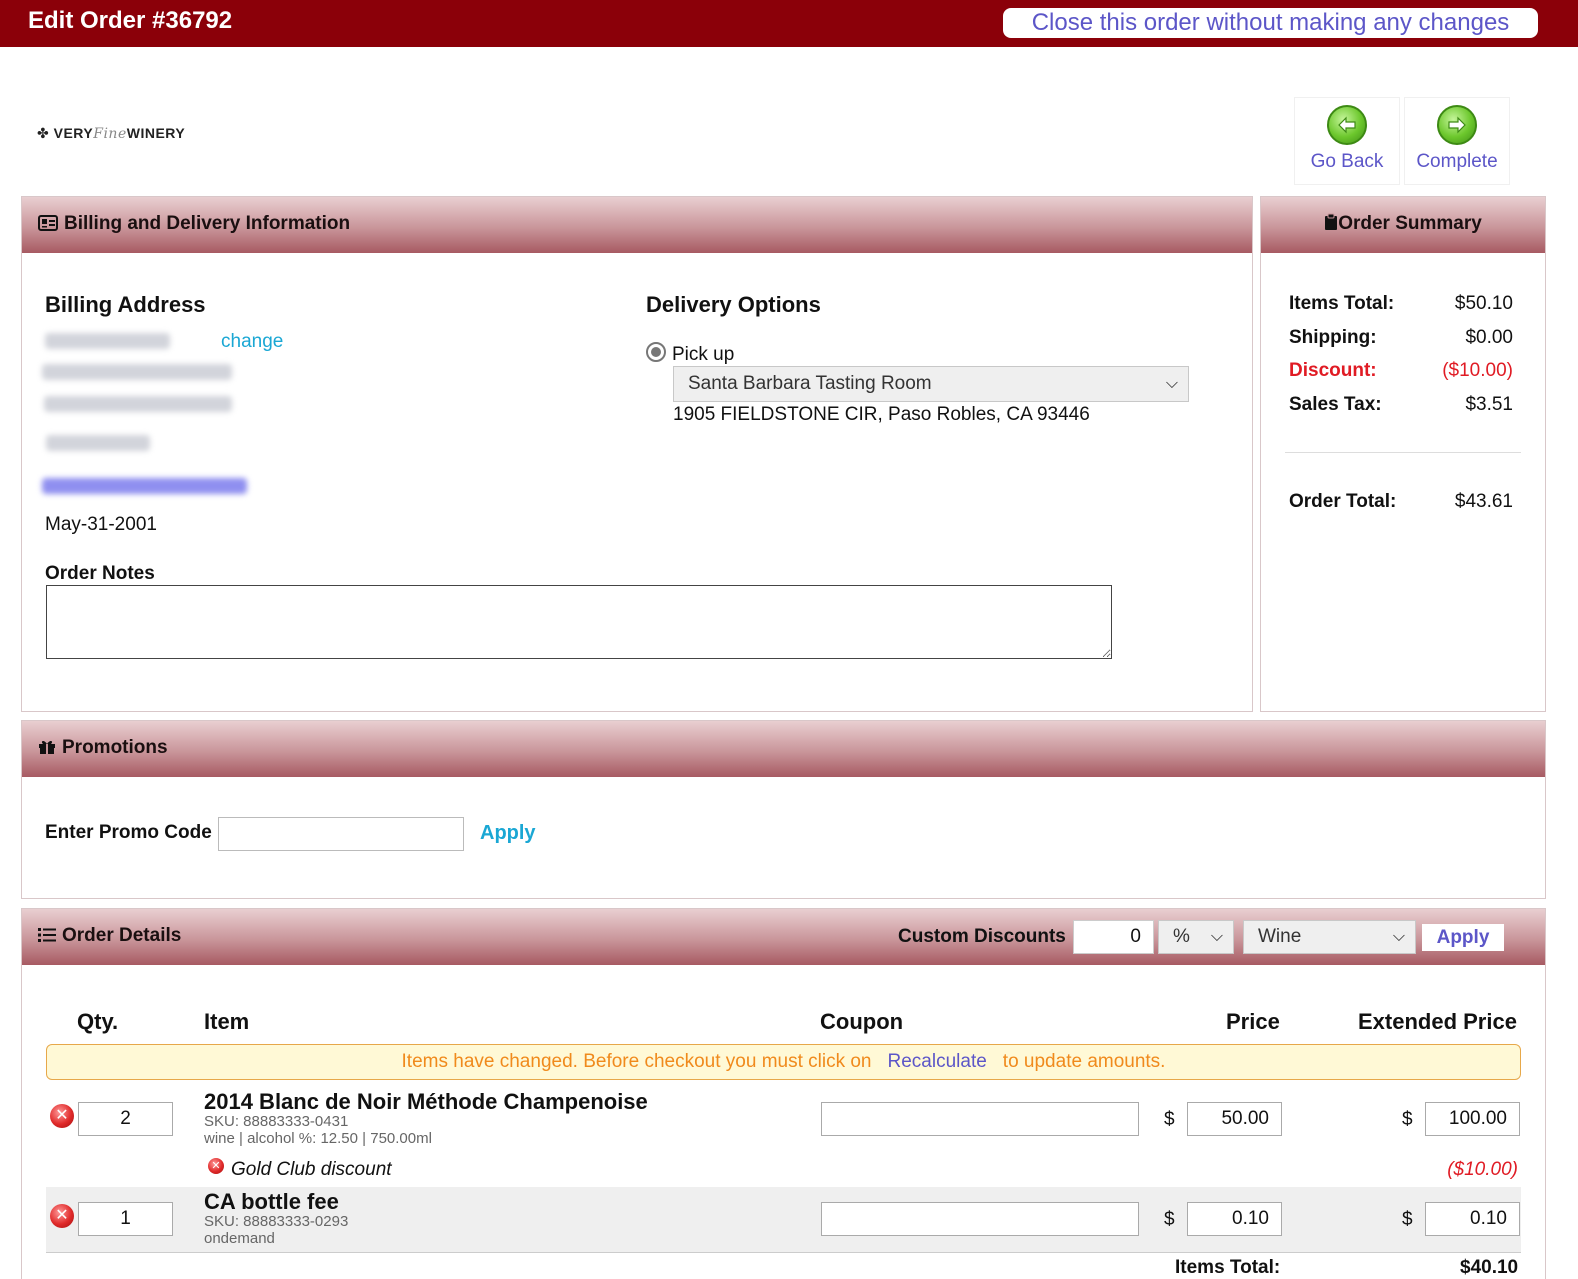 The width and height of the screenshot is (1578, 1279). Describe the element at coordinates (111, 133) in the screenshot. I see `winery-logo: ✤ VERYFineWINERY` at that location.